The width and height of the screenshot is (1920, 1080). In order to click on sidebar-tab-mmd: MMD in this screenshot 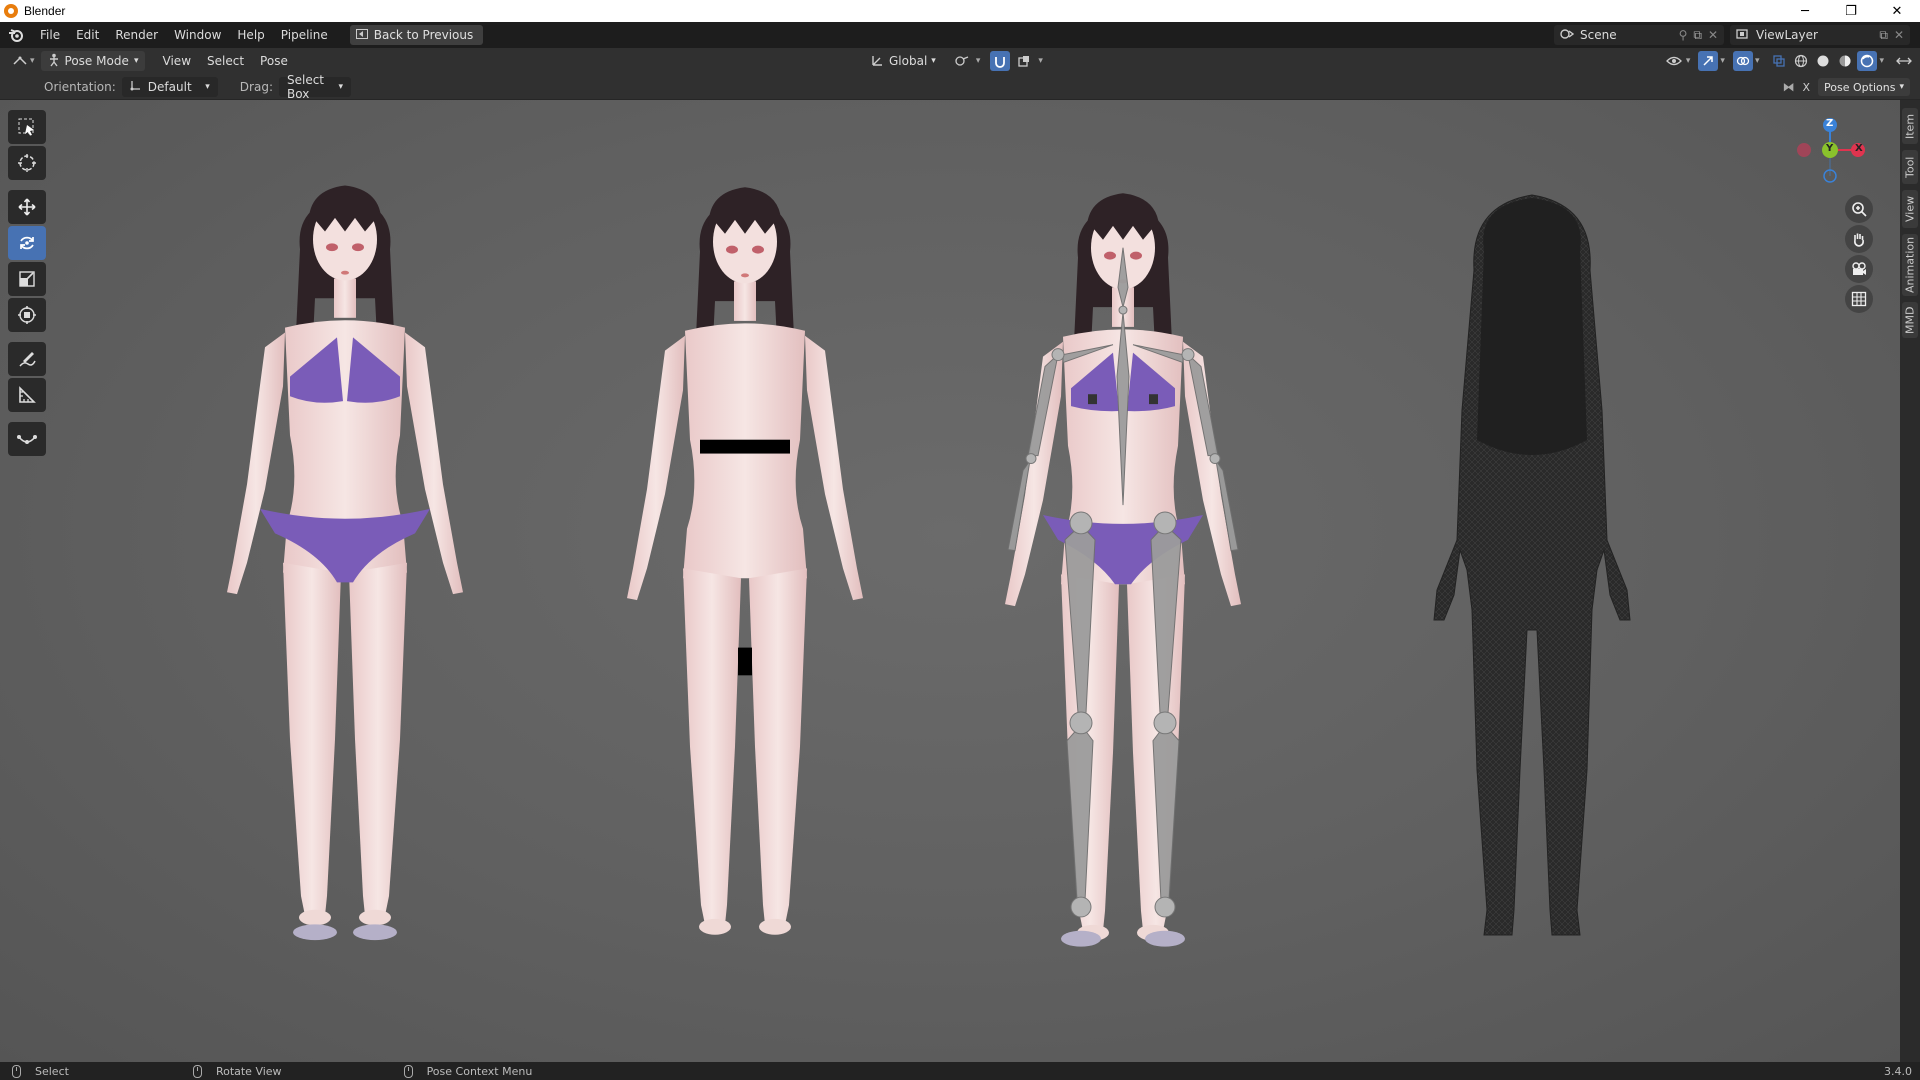, I will do `click(1910, 320)`.